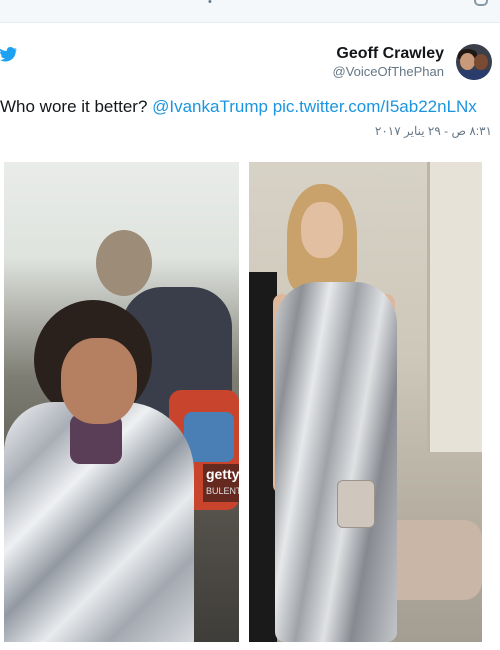 The height and width of the screenshot is (650, 500). Describe the element at coordinates (210, 4) in the screenshot. I see `top-bar-glyph: •` at that location.